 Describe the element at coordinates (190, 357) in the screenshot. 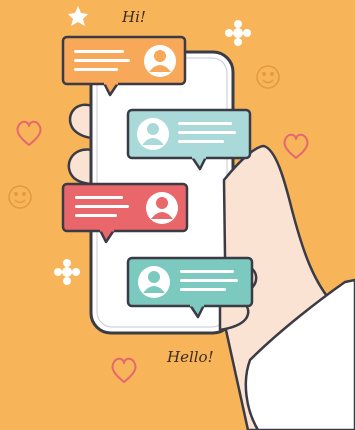

I see `caption-hello: Hello!` at that location.